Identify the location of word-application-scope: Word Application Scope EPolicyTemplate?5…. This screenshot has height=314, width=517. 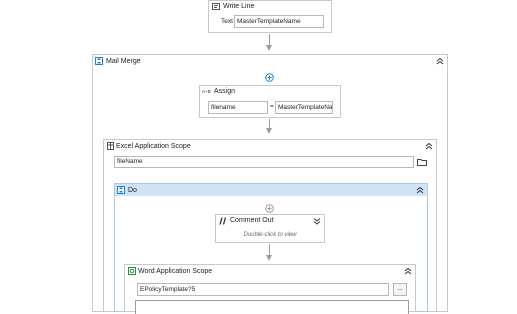
(270, 289).